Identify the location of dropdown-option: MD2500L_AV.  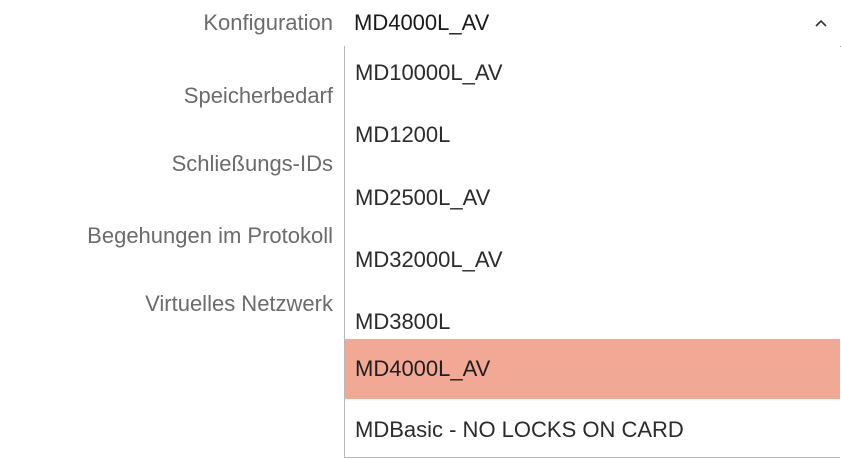
(592, 198).